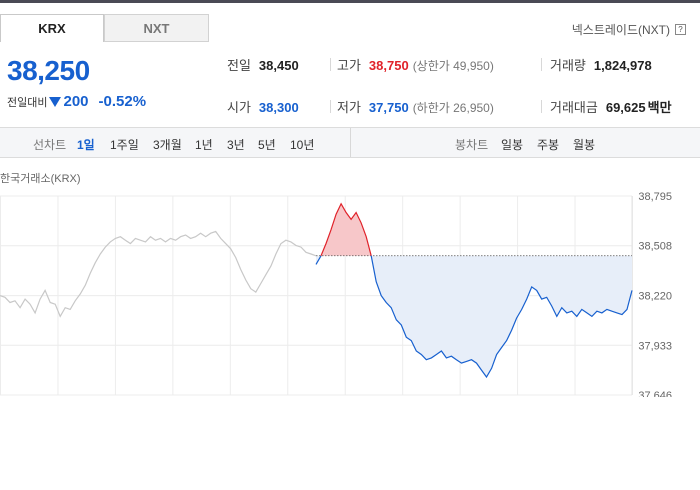 The width and height of the screenshot is (700, 490). I want to click on series-line-prev-day, so click(158, 274).